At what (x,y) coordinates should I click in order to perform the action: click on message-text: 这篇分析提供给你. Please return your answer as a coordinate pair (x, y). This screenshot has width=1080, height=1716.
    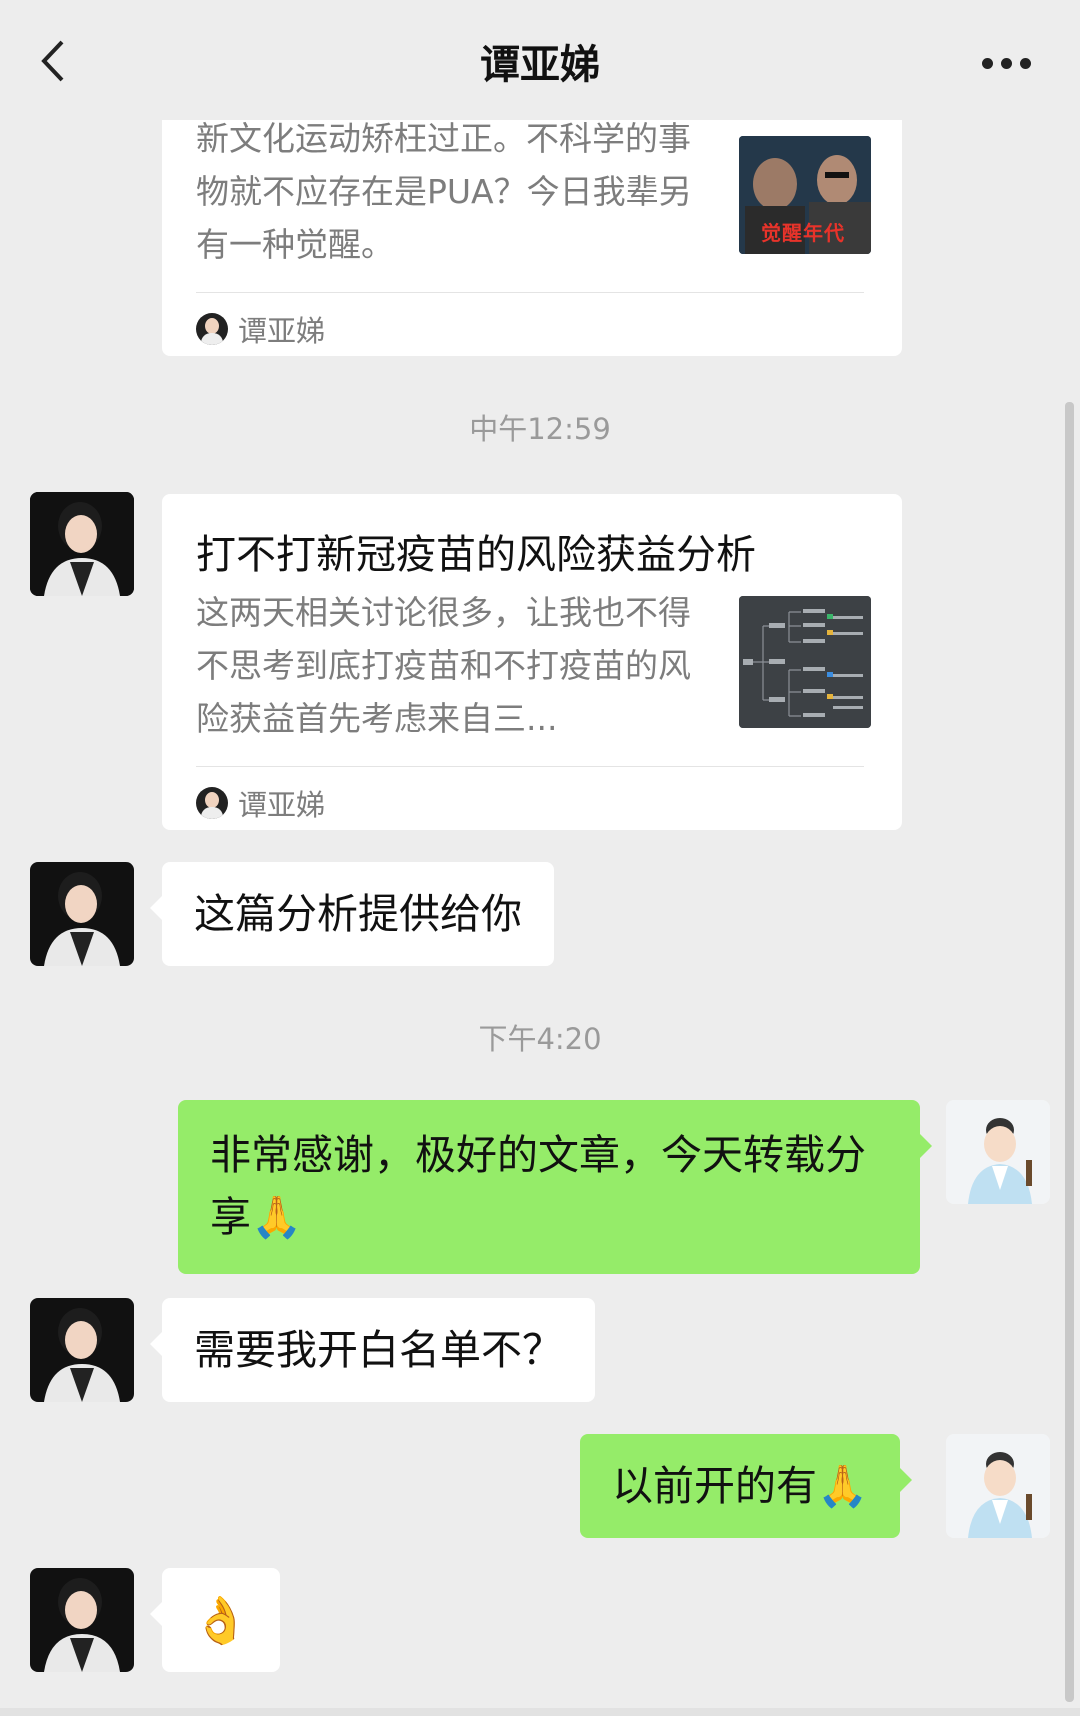
    Looking at the image, I should click on (358, 914).